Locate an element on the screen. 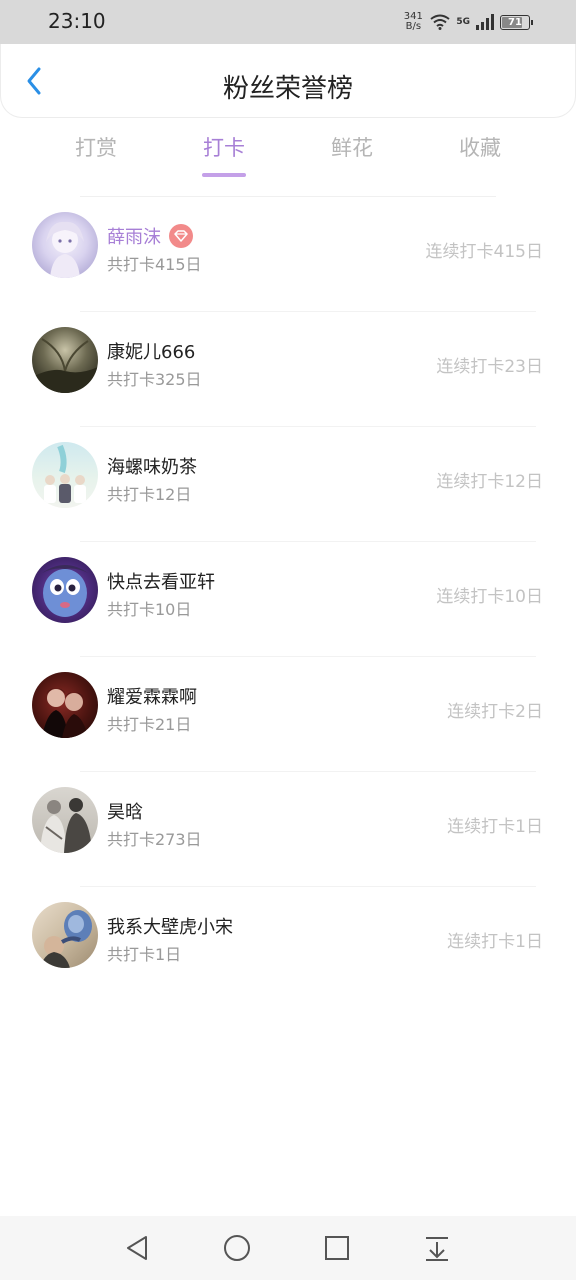 The width and height of the screenshot is (576, 1280). tab-bar: 打赏 打卡 鲜花 收藏 is located at coordinates (288, 154).